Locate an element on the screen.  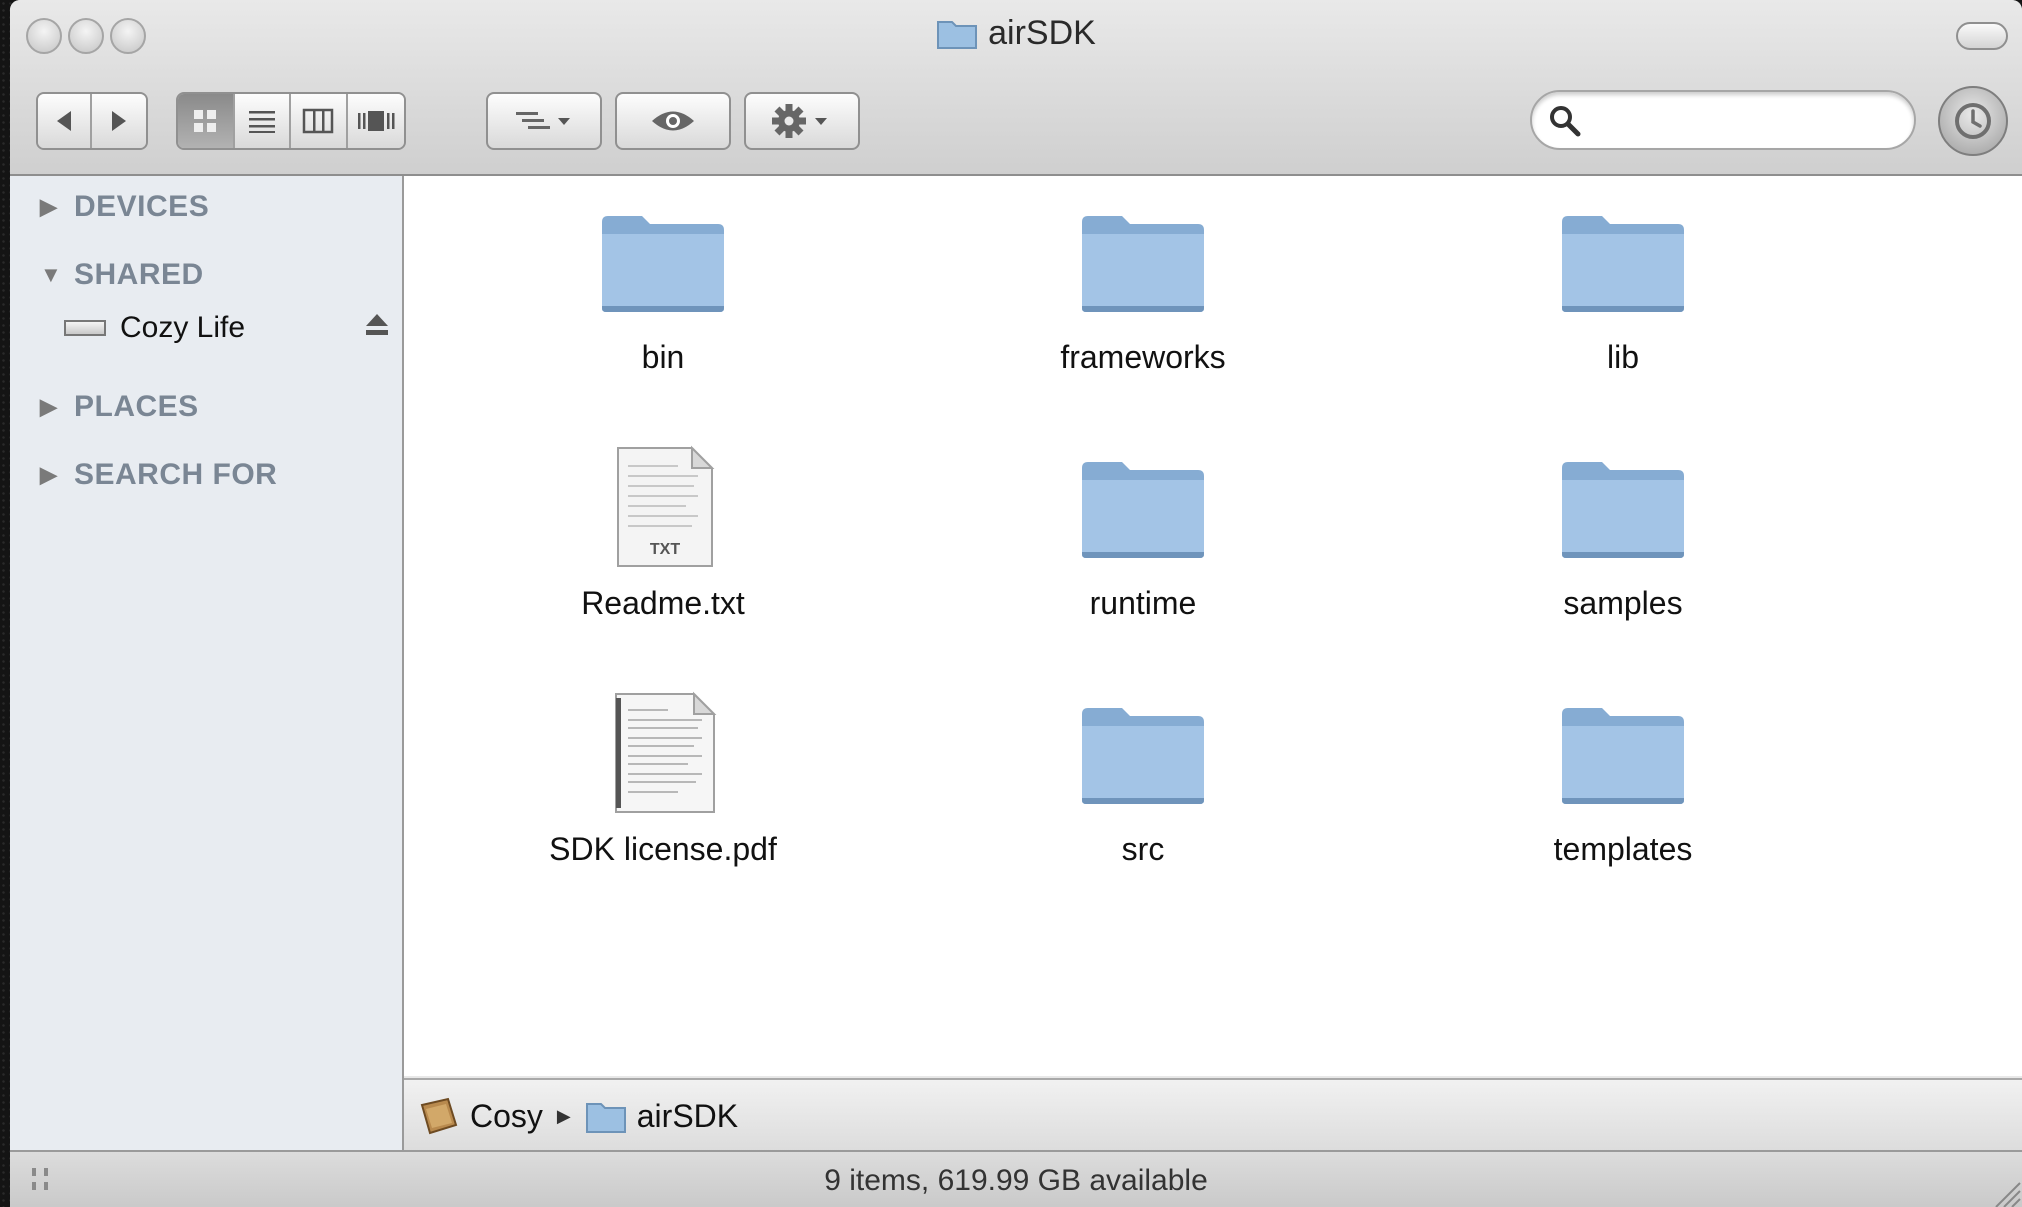
back-forward-control is located at coordinates (92, 121).